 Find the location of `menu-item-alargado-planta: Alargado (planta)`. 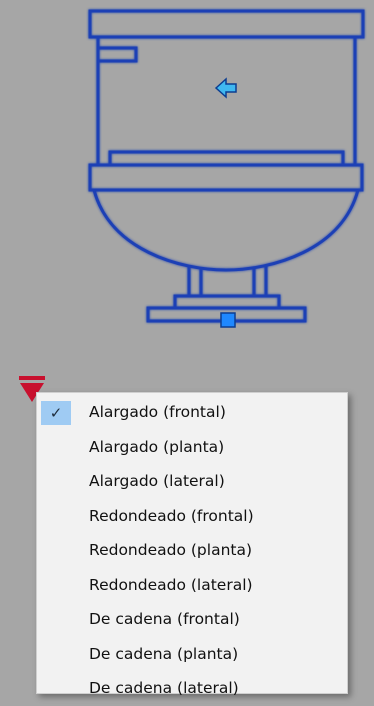

menu-item-alargado-planta: Alargado (planta) is located at coordinates (192, 447).